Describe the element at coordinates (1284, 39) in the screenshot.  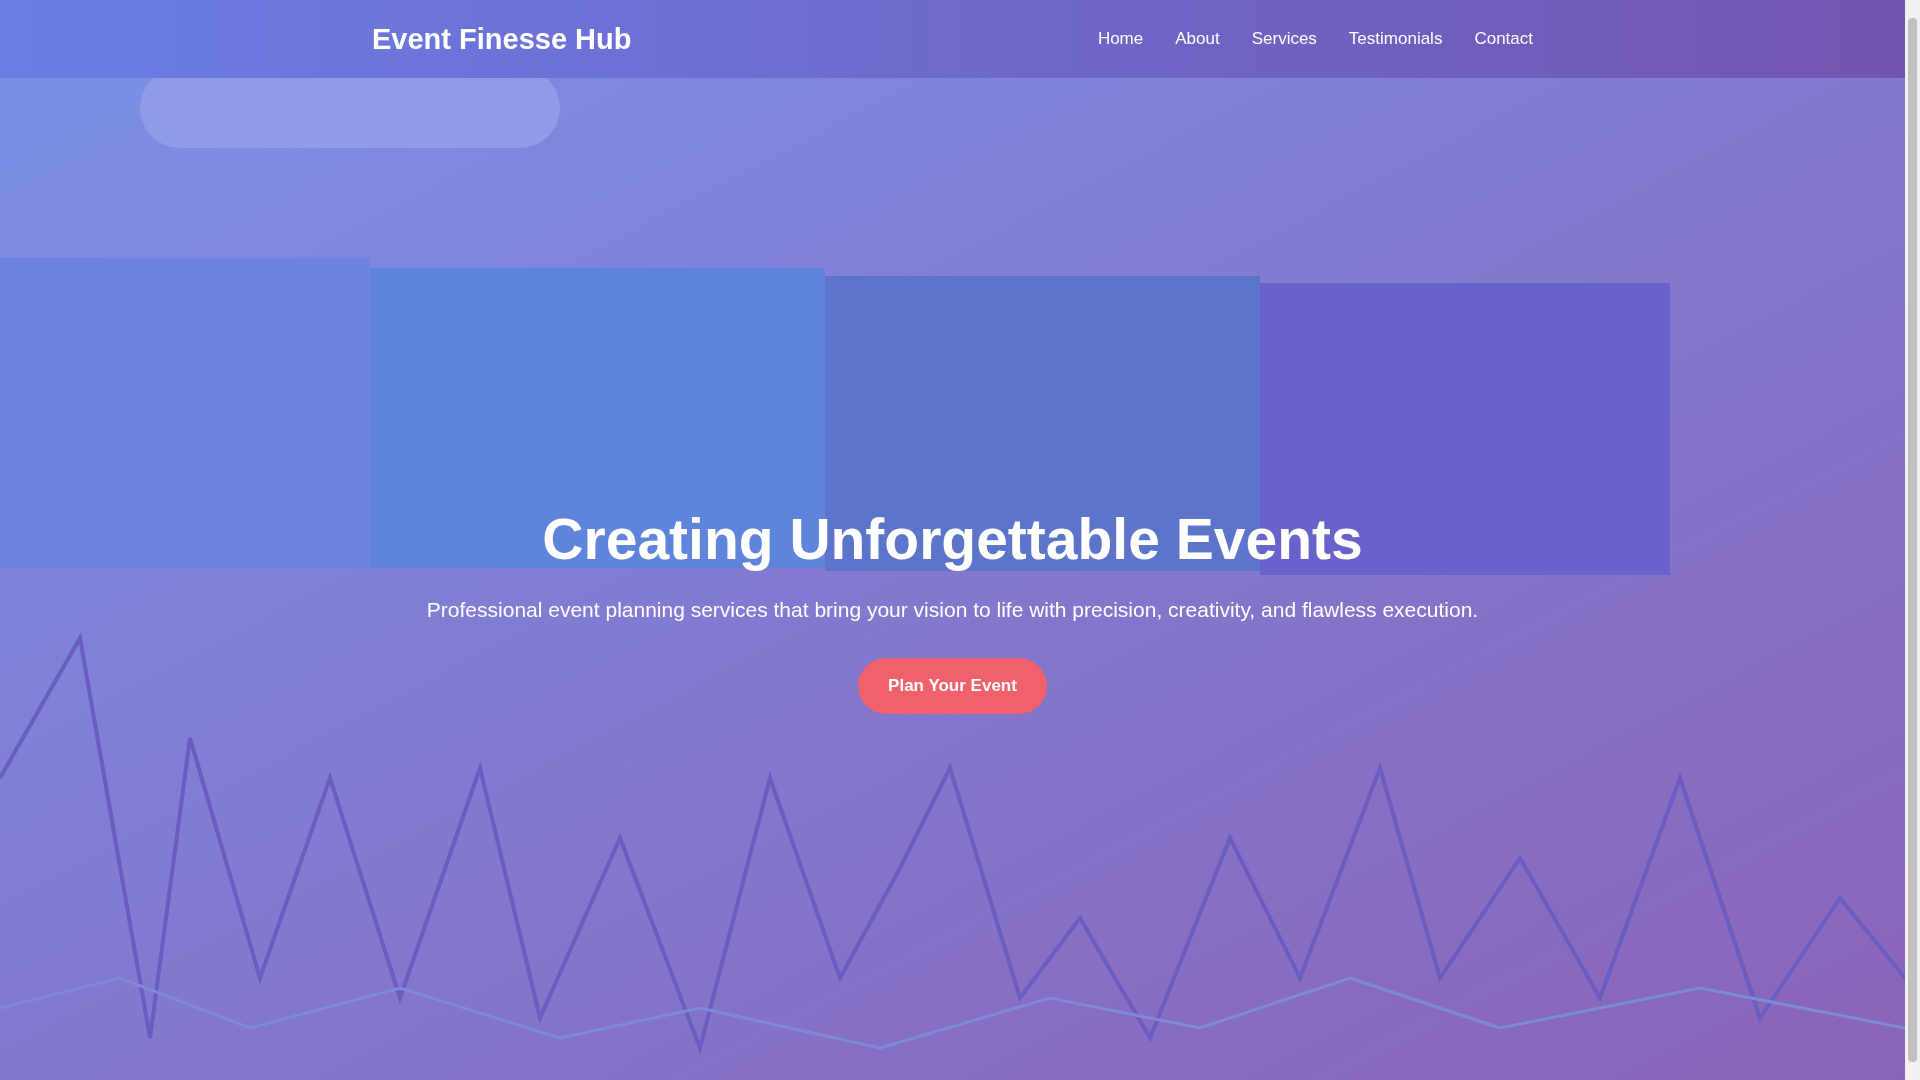
I see `nav-link: Services` at that location.